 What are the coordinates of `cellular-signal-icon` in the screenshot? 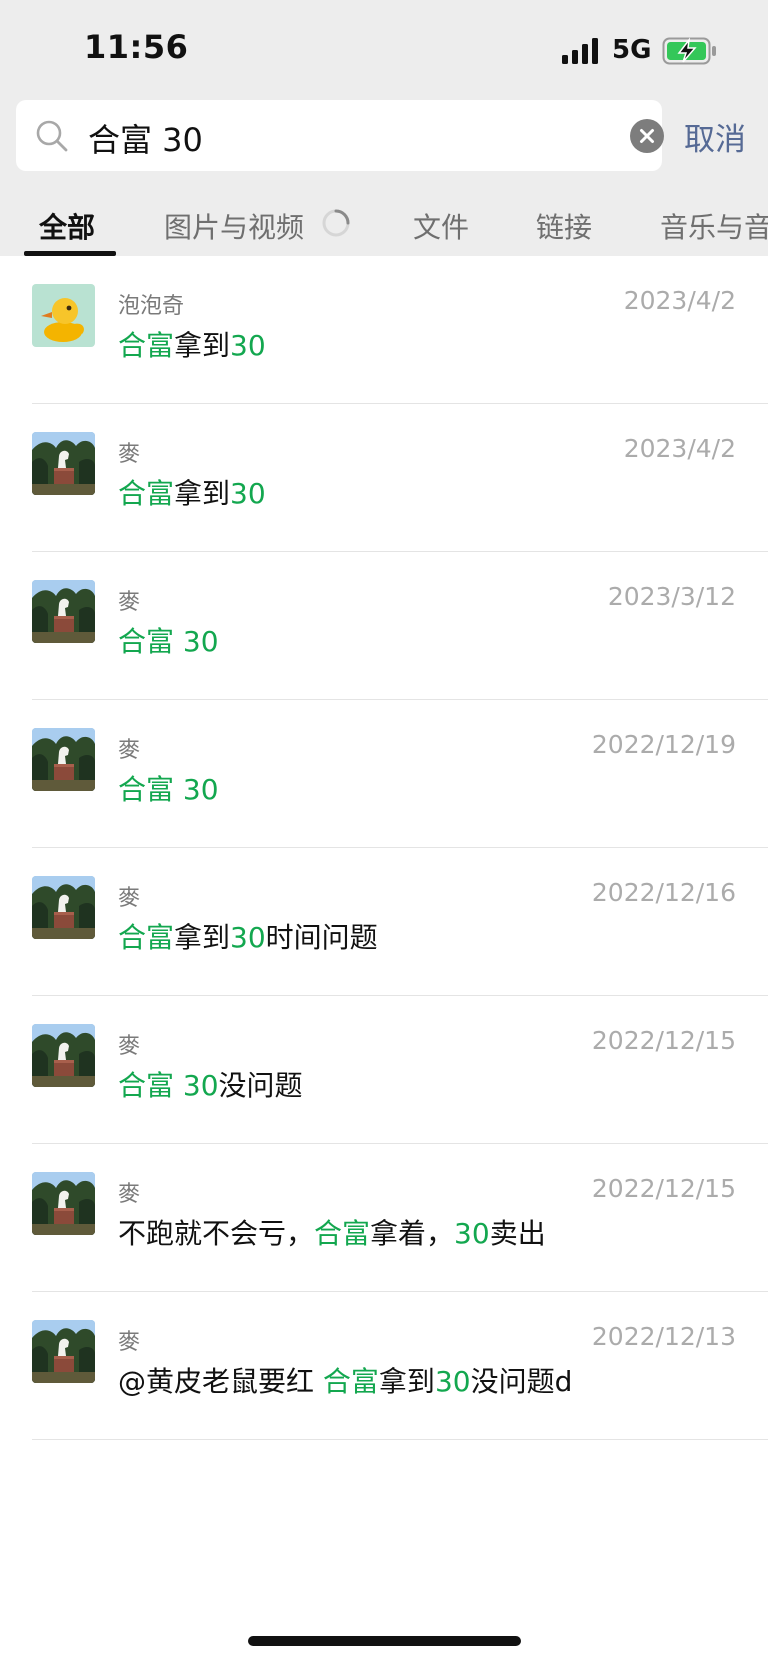 It's located at (580, 51).